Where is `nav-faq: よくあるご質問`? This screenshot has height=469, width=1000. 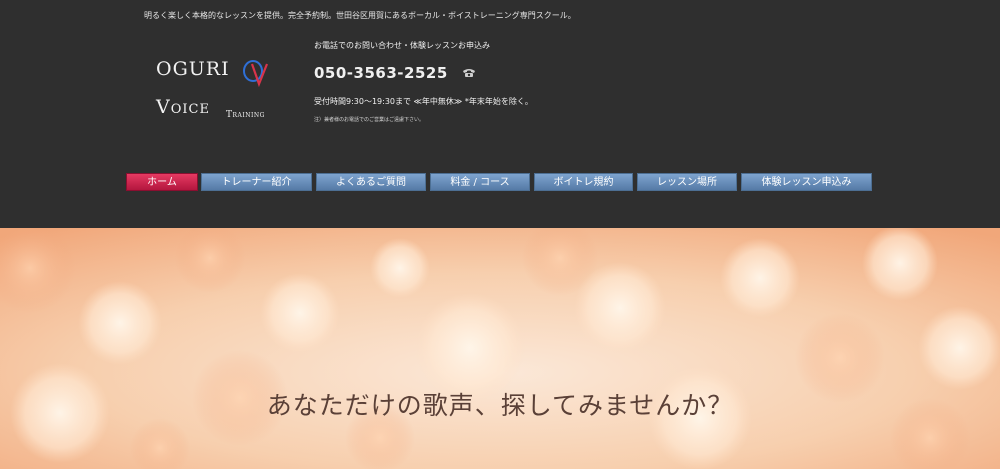 nav-faq: よくあるご質問 is located at coordinates (371, 182).